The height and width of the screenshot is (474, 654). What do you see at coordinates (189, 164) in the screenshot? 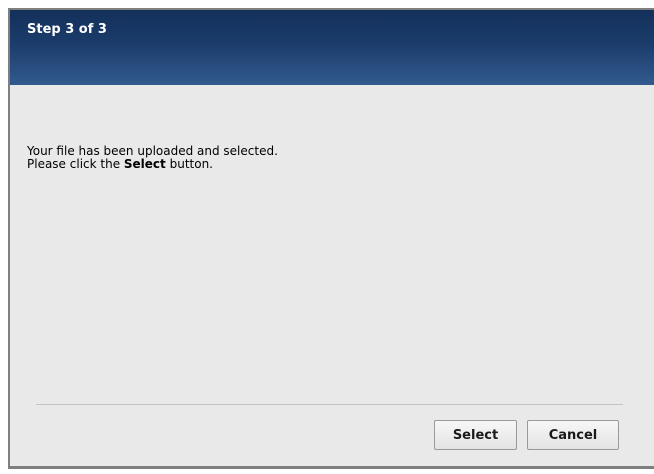
I see `message-line-2-suffix: button.` at bounding box center [189, 164].